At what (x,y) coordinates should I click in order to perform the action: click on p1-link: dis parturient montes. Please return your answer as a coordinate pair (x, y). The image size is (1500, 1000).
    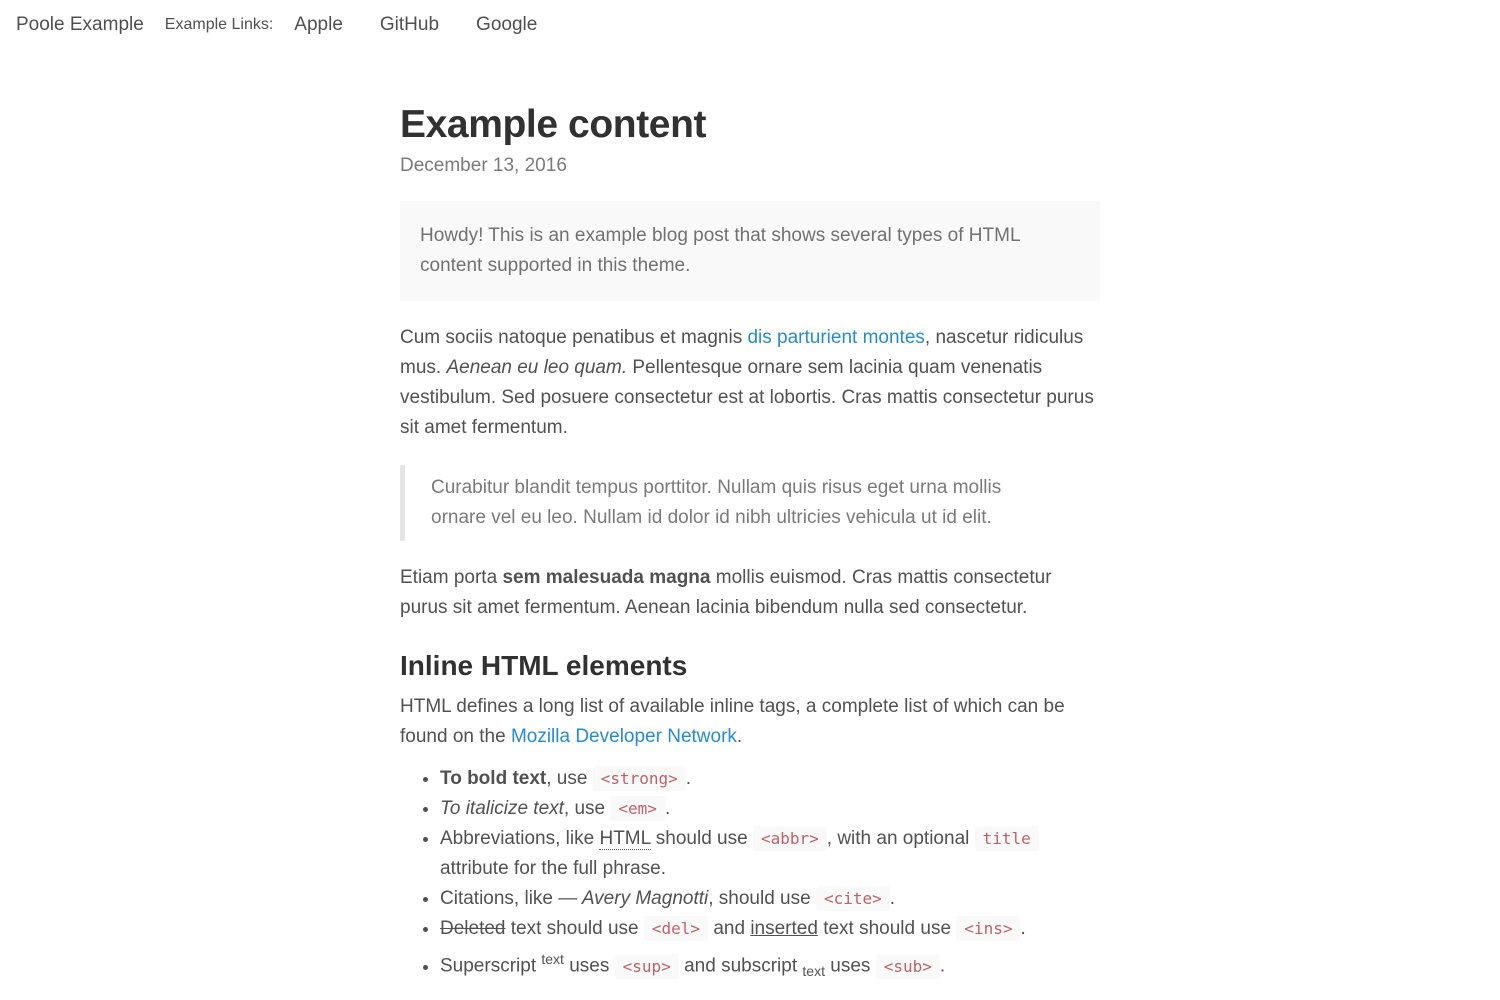
    Looking at the image, I should click on (835, 337).